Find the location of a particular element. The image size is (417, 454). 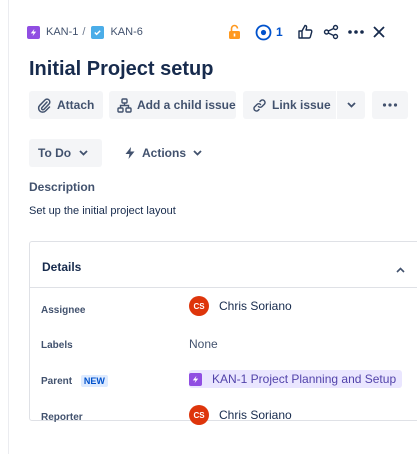

panel-left-border is located at coordinates (8, 227).